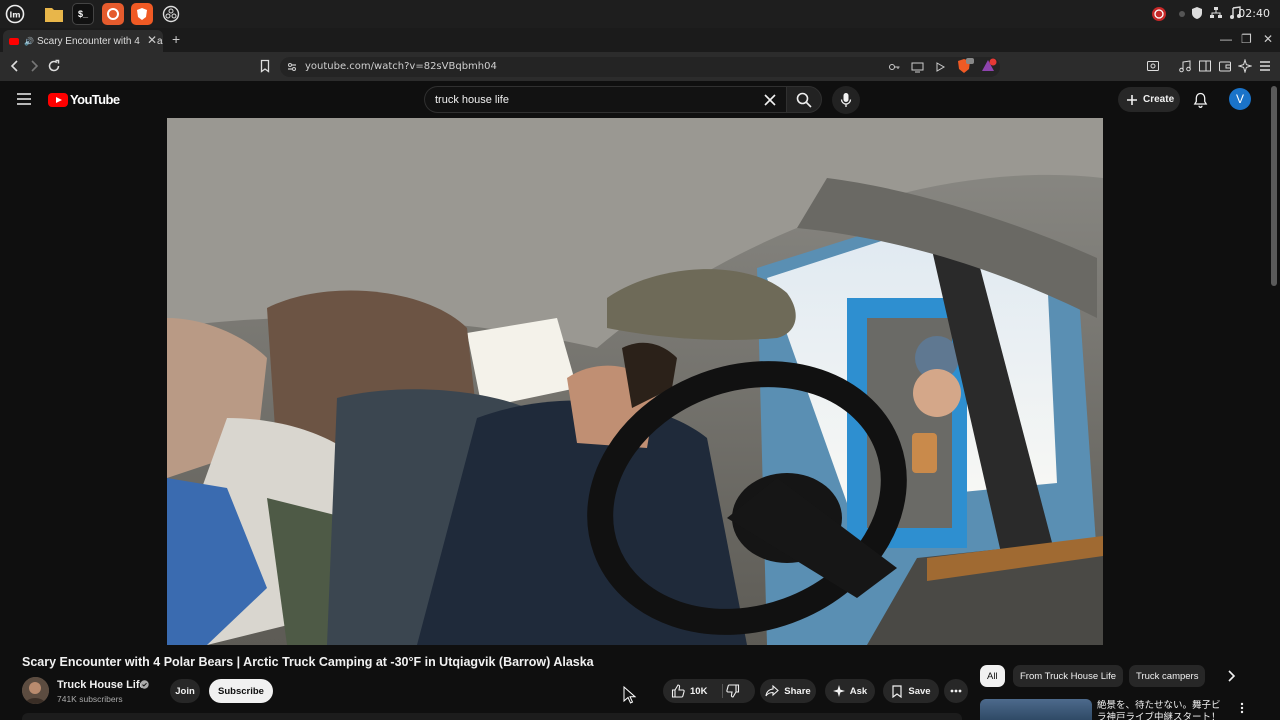 This screenshot has height=720, width=1280. I want to click on svg-text: lm, so click(14, 15).